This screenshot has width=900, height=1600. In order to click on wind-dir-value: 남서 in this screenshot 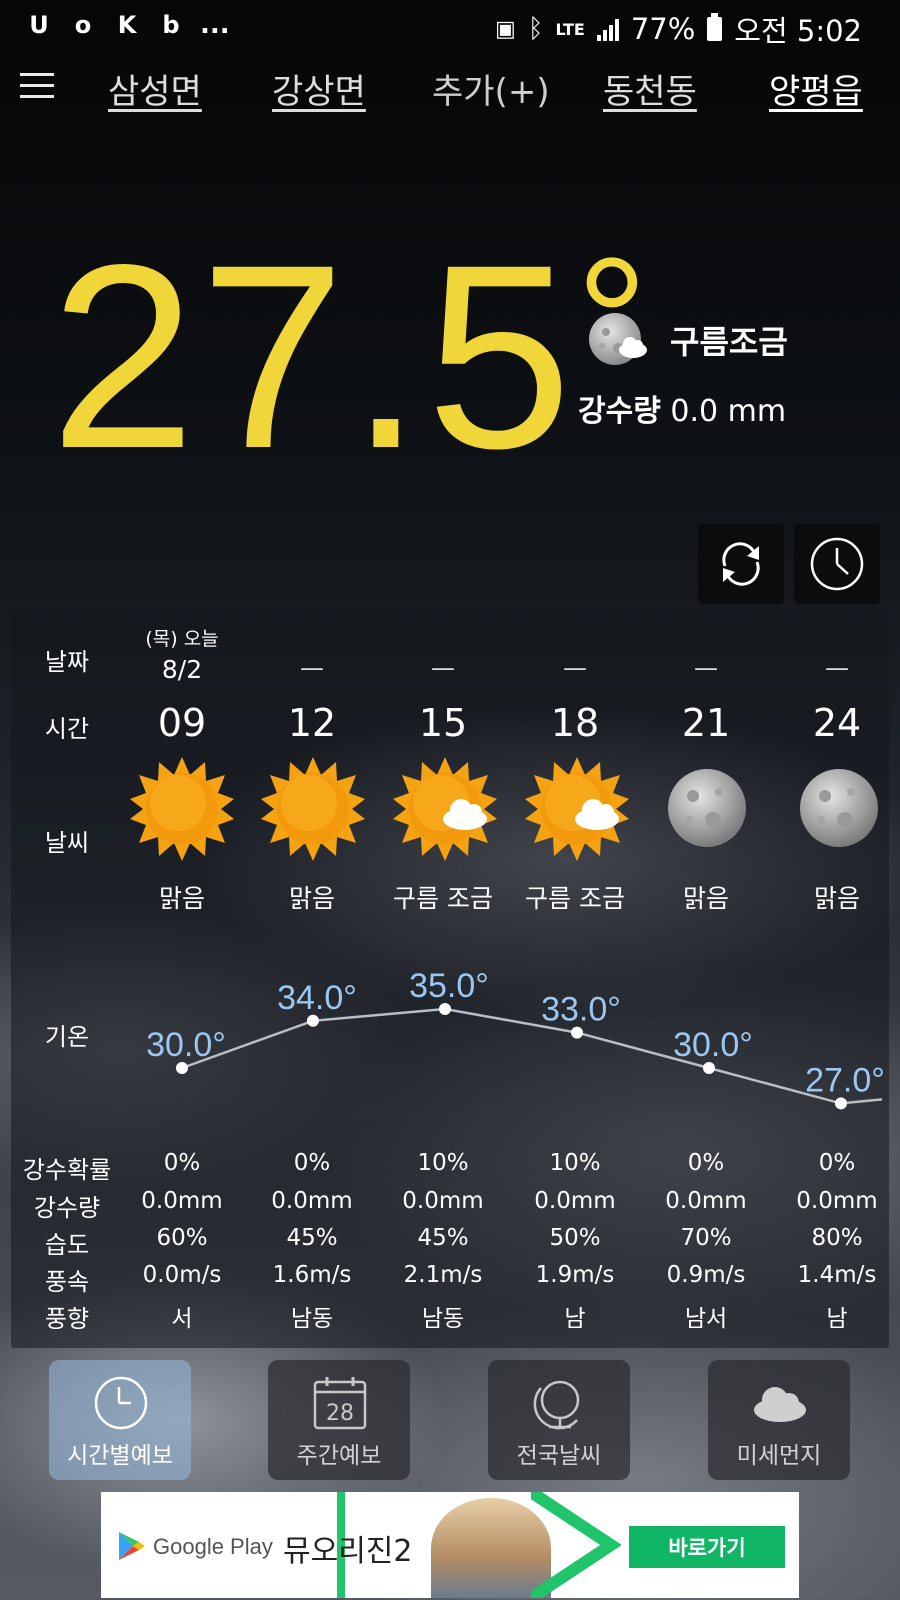, I will do `click(706, 1319)`.